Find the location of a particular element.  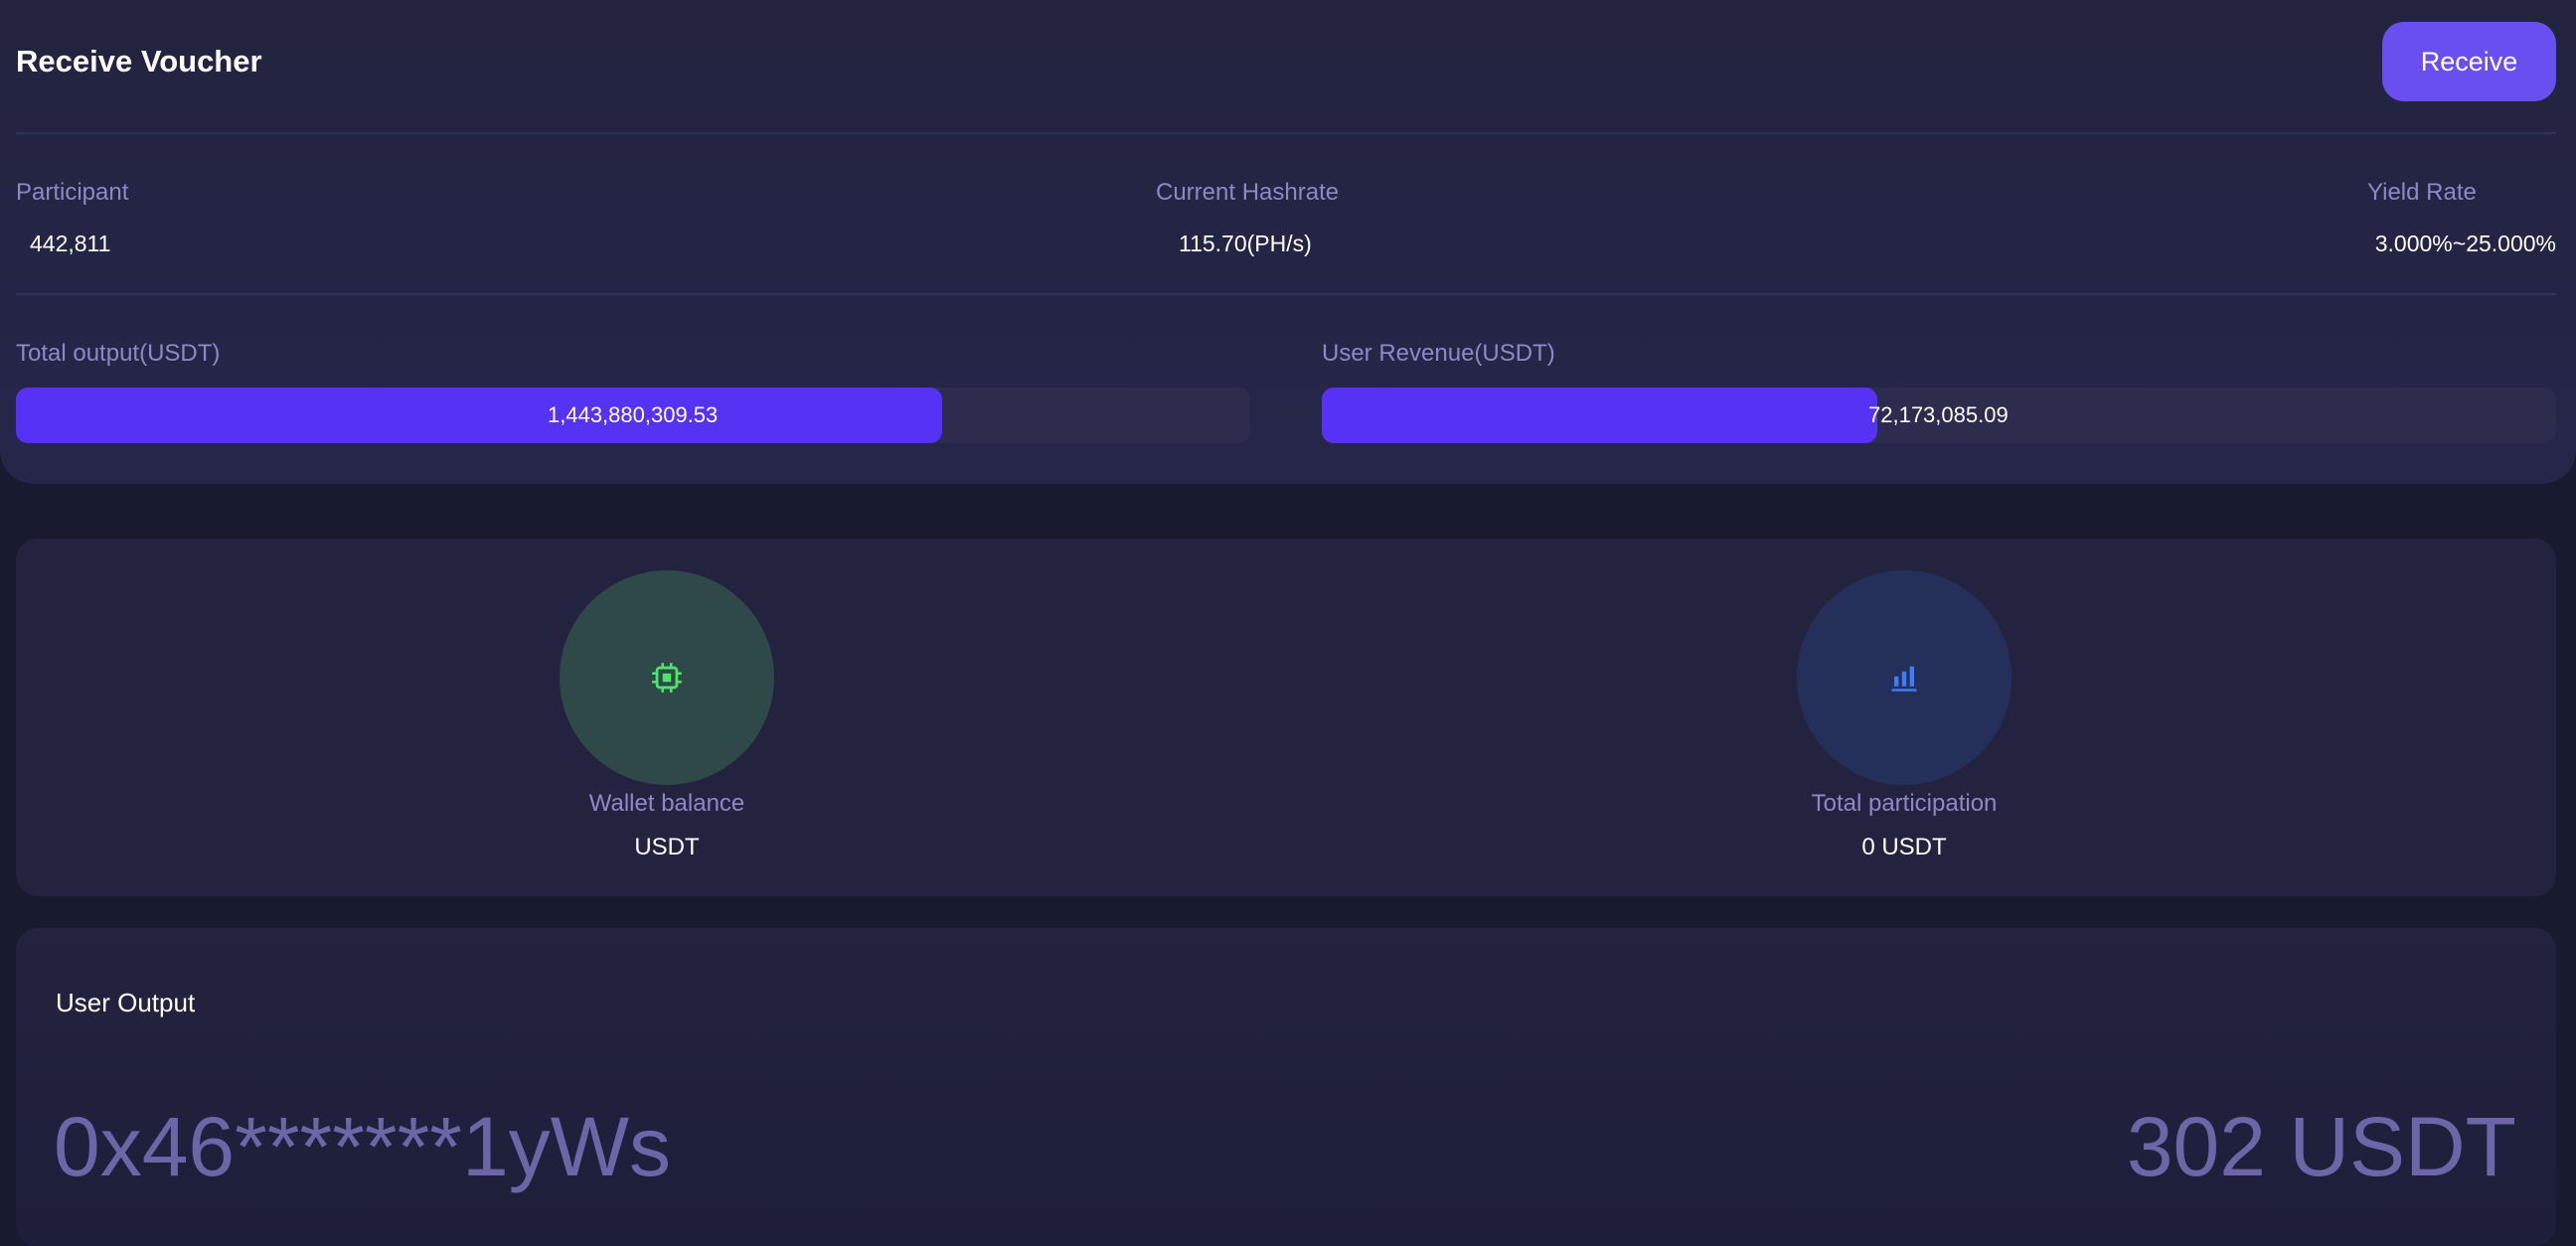

hashrate-label: Current Hashrate is located at coordinates (1248, 192).